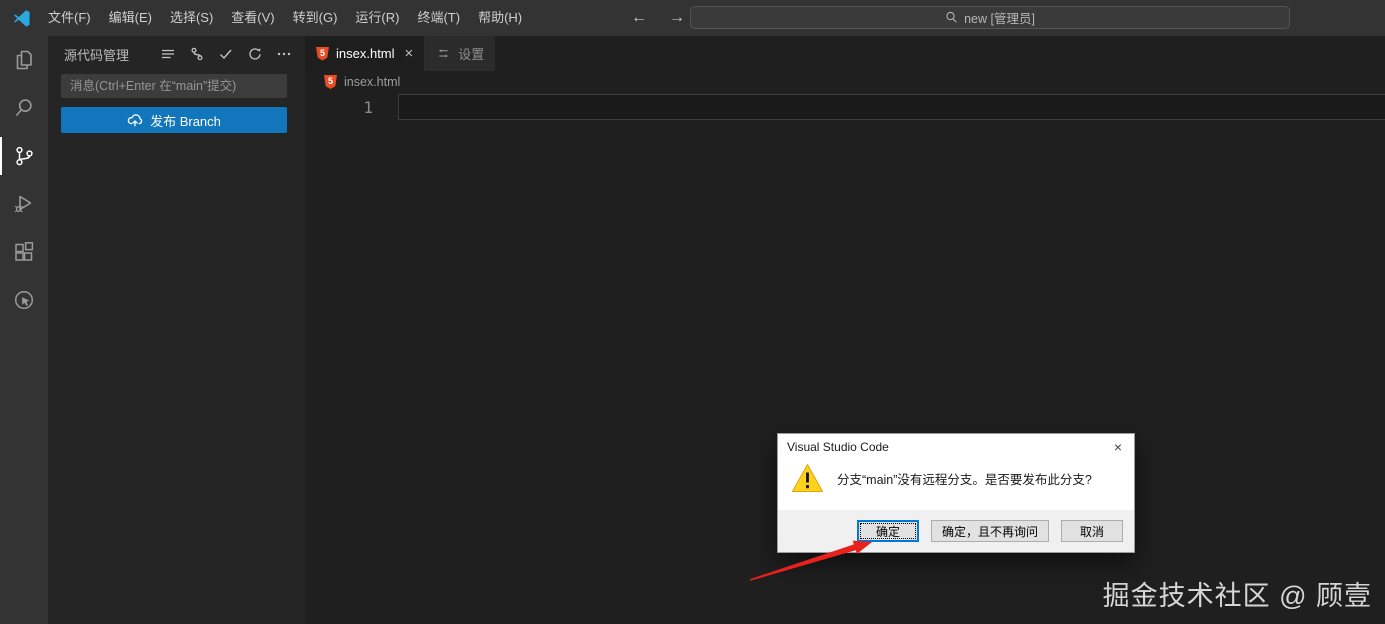  Describe the element at coordinates (1092, 531) in the screenshot. I see `dialog-cancel-button: 取消` at that location.